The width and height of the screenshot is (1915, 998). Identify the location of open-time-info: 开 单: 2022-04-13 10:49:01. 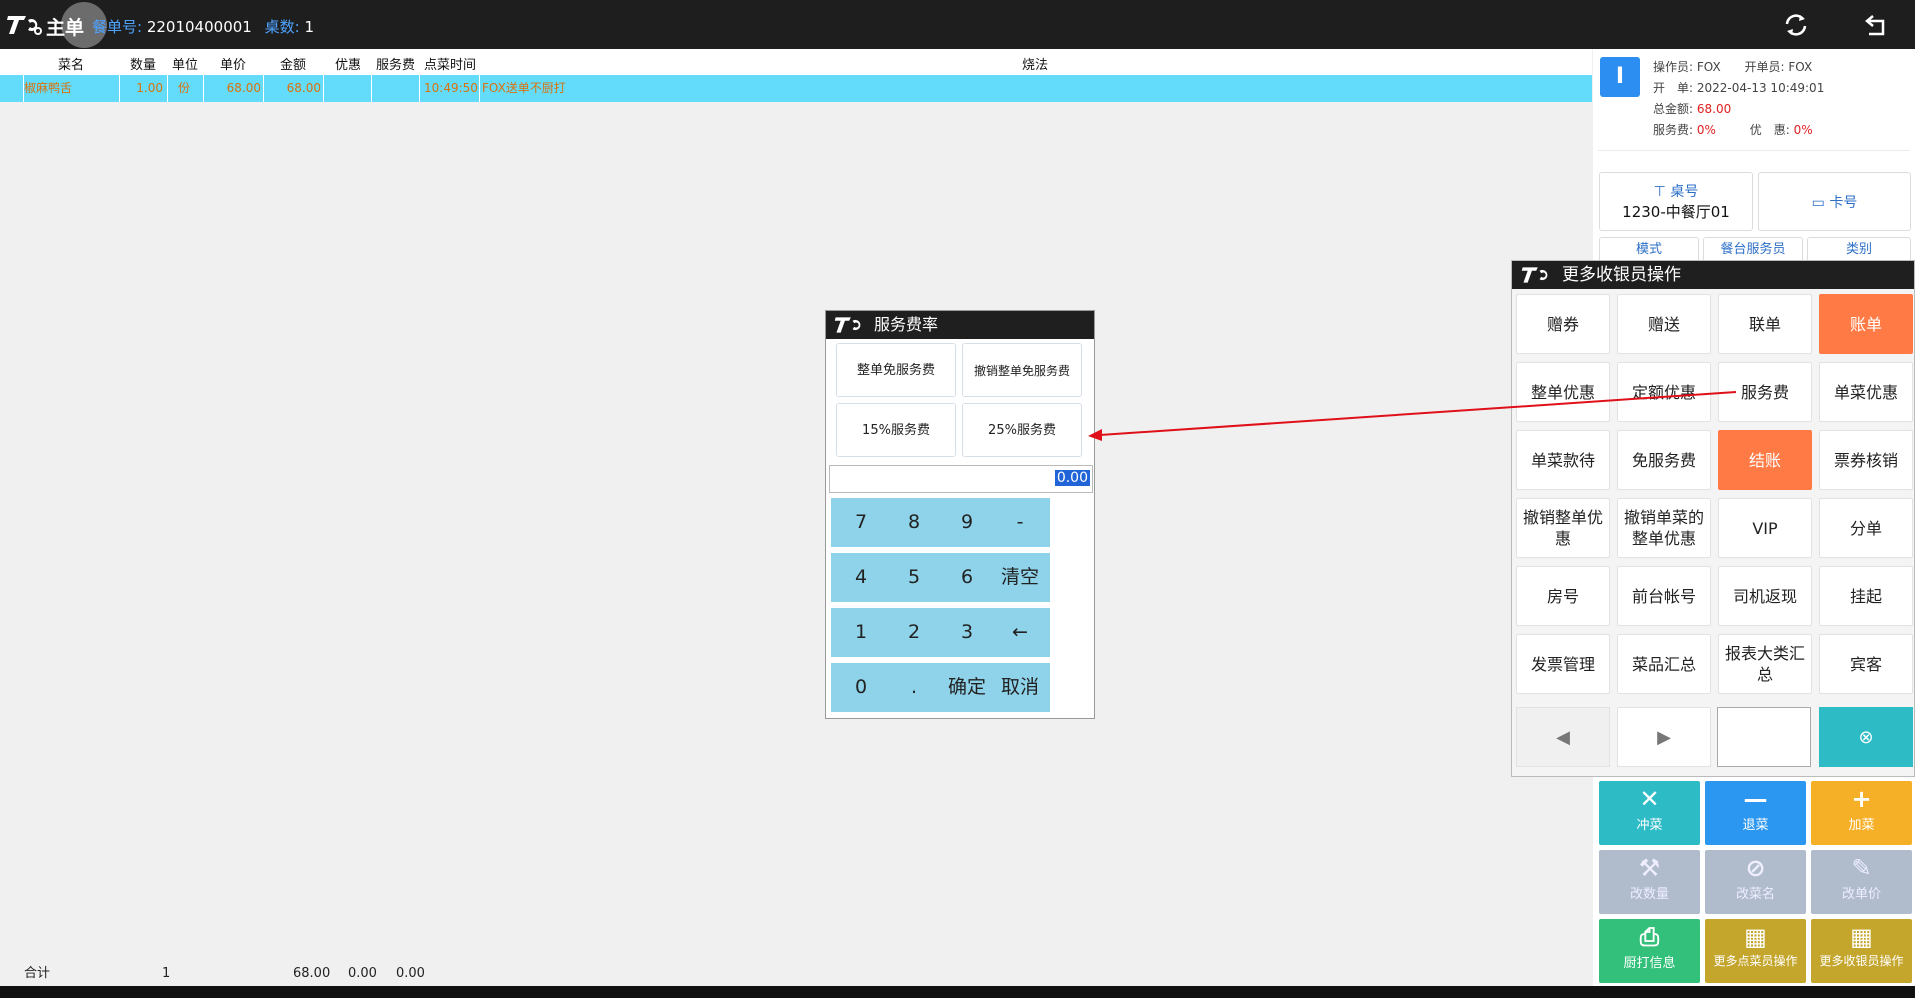
(1739, 88).